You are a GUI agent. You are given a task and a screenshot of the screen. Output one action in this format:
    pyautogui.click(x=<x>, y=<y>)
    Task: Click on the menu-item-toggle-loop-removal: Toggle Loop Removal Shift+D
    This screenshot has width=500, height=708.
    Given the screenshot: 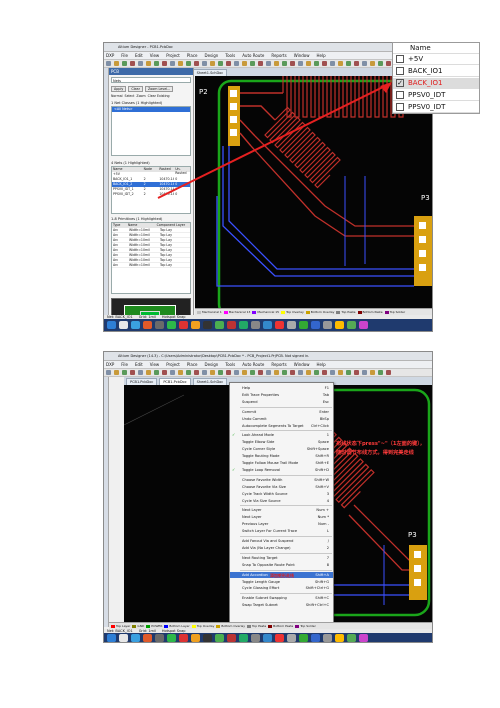 What is the action you would take?
    pyautogui.click(x=281, y=470)
    